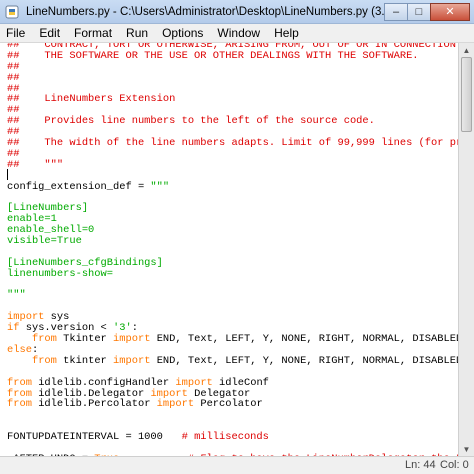 The width and height of the screenshot is (474, 474). I want to click on text-caret, so click(7, 174).